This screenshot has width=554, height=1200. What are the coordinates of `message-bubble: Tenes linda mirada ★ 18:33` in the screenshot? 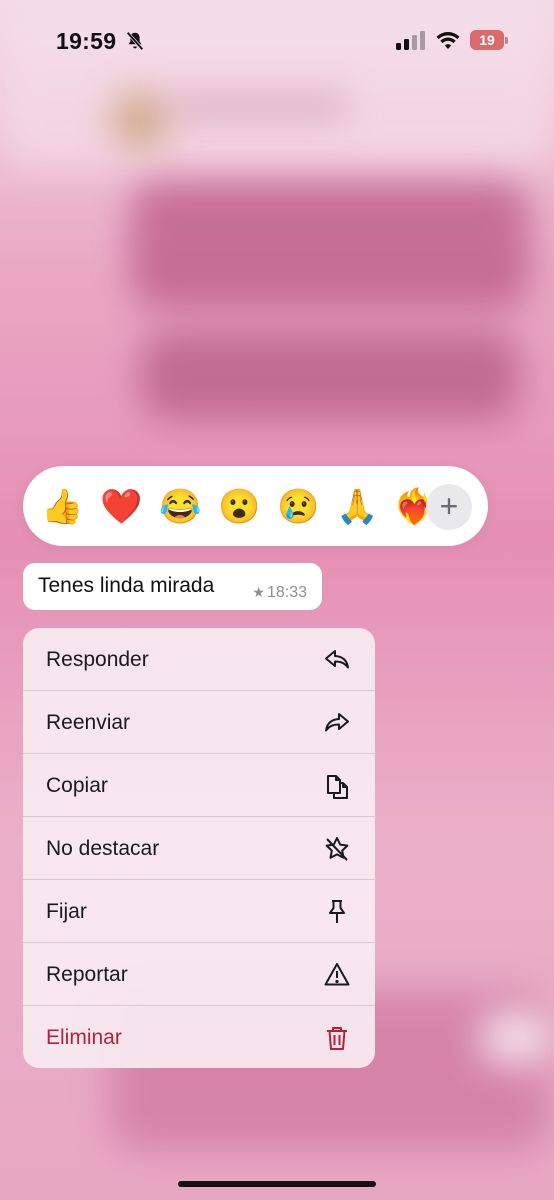 It's located at (172, 586).